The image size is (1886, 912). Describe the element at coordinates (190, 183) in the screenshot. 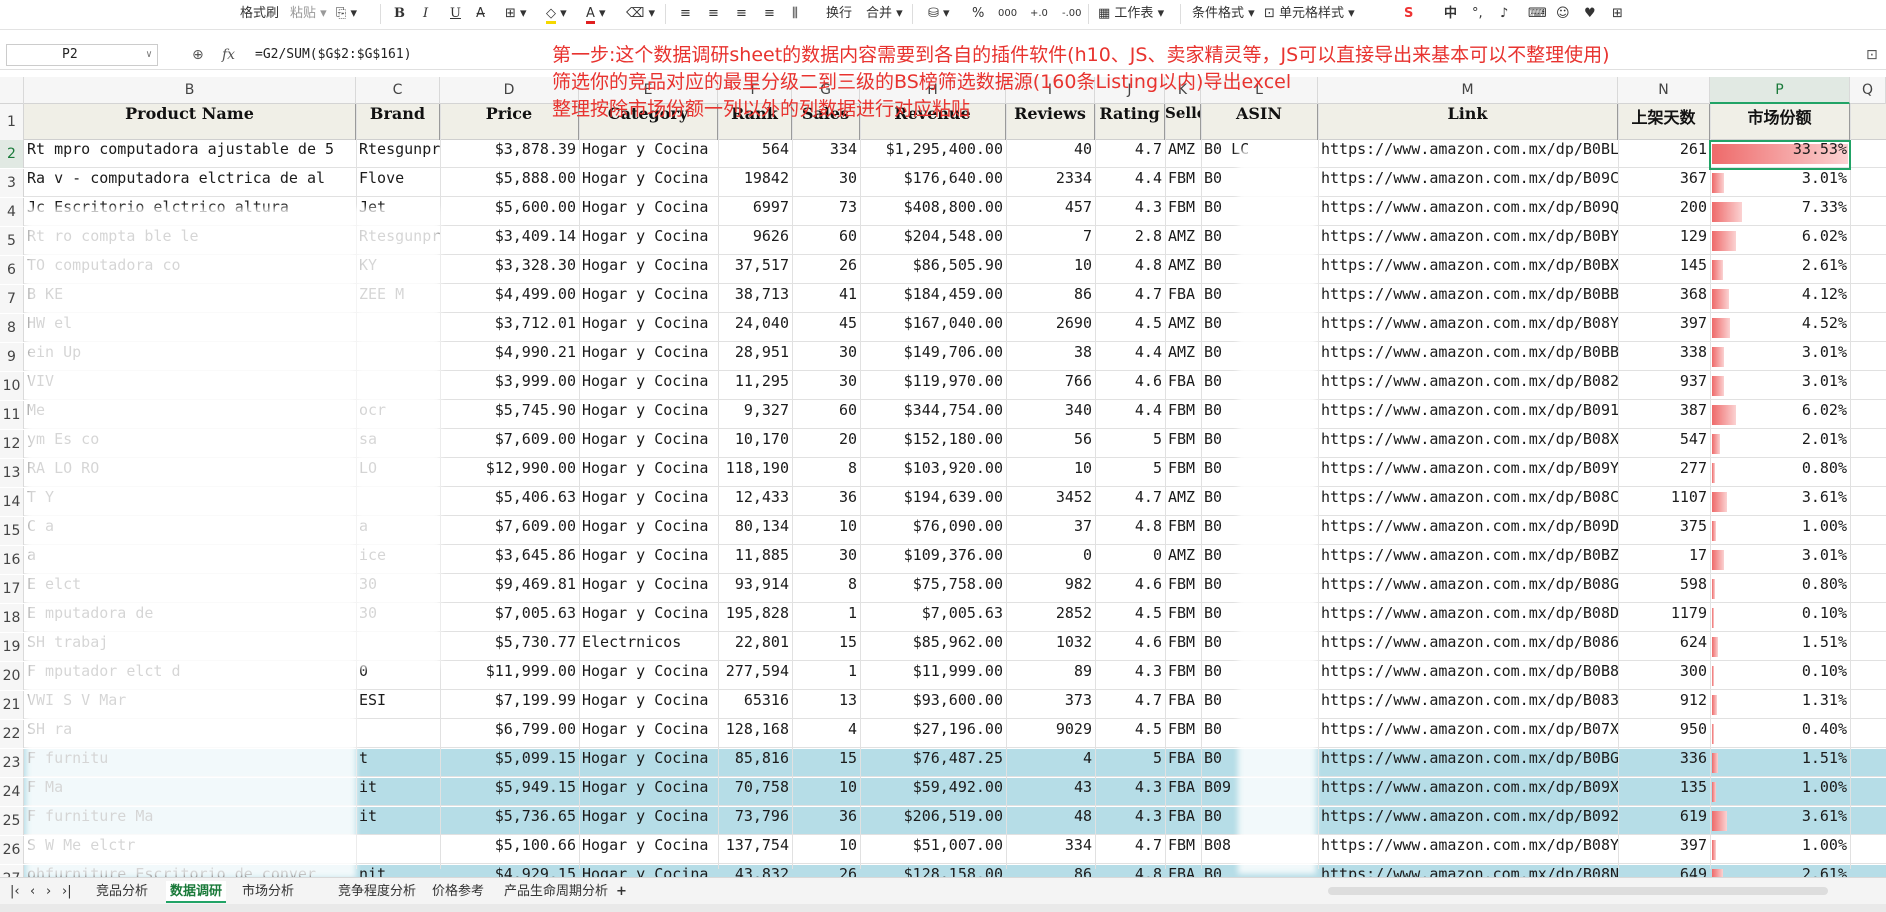

I see `cell-product-name: Ra v - computadora elctrica de al` at that location.